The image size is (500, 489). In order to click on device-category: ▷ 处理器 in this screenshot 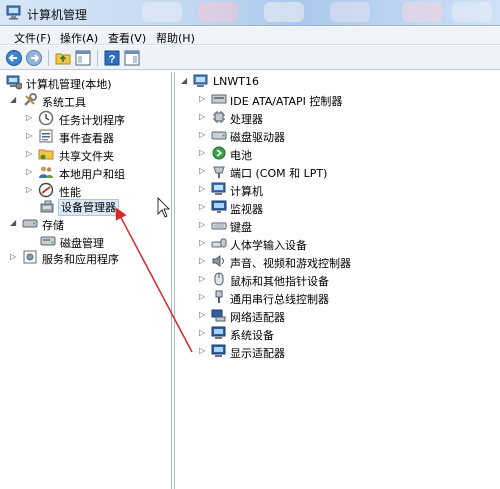, I will do `click(344, 117)`.